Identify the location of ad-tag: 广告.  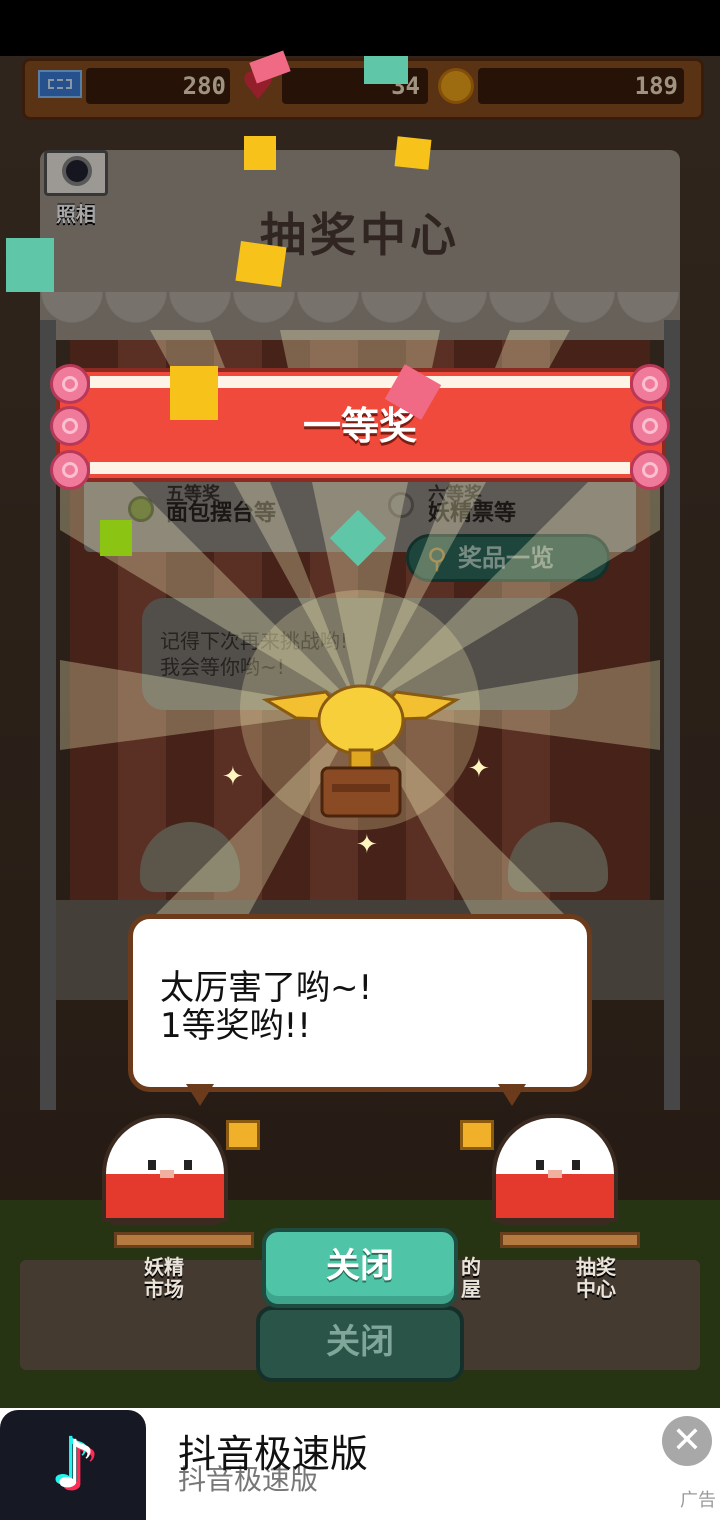
(698, 1500).